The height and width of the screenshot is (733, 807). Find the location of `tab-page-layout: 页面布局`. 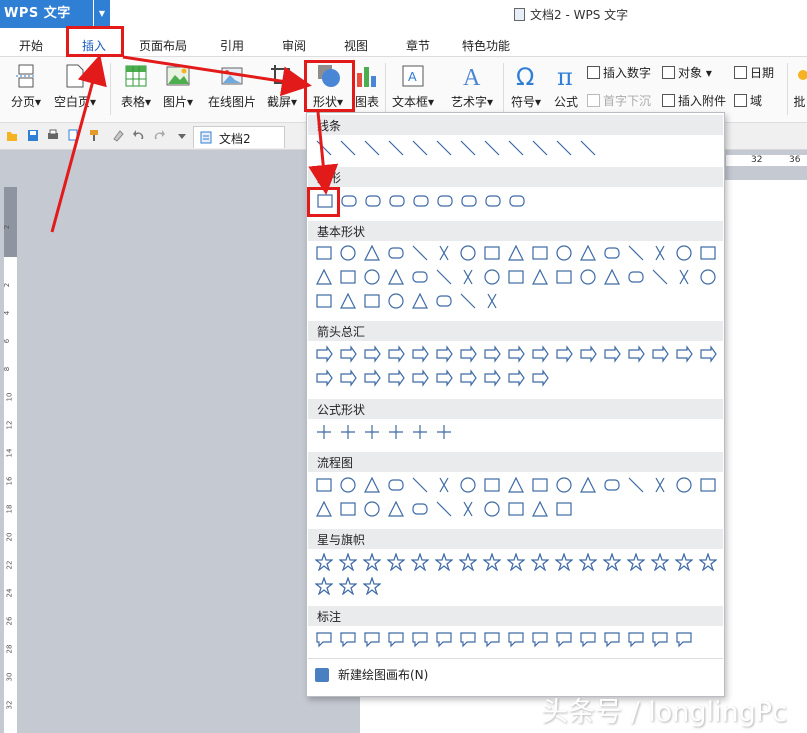

tab-page-layout: 页面布局 is located at coordinates (163, 45).